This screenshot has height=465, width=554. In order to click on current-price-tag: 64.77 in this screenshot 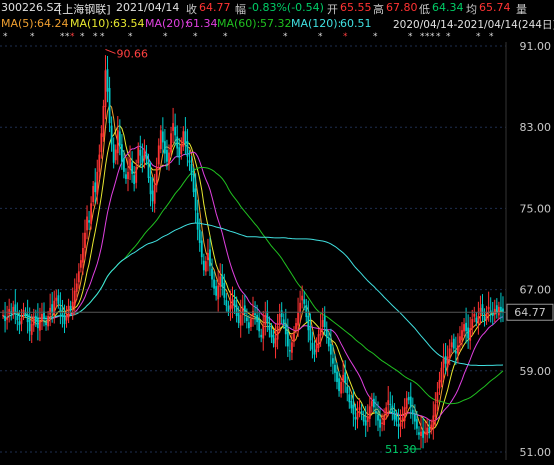, I will do `click(530, 312)`.